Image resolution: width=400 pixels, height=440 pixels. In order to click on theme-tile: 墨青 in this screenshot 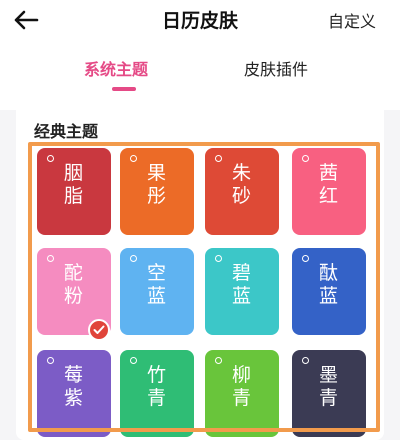, I will do `click(329, 393)`.